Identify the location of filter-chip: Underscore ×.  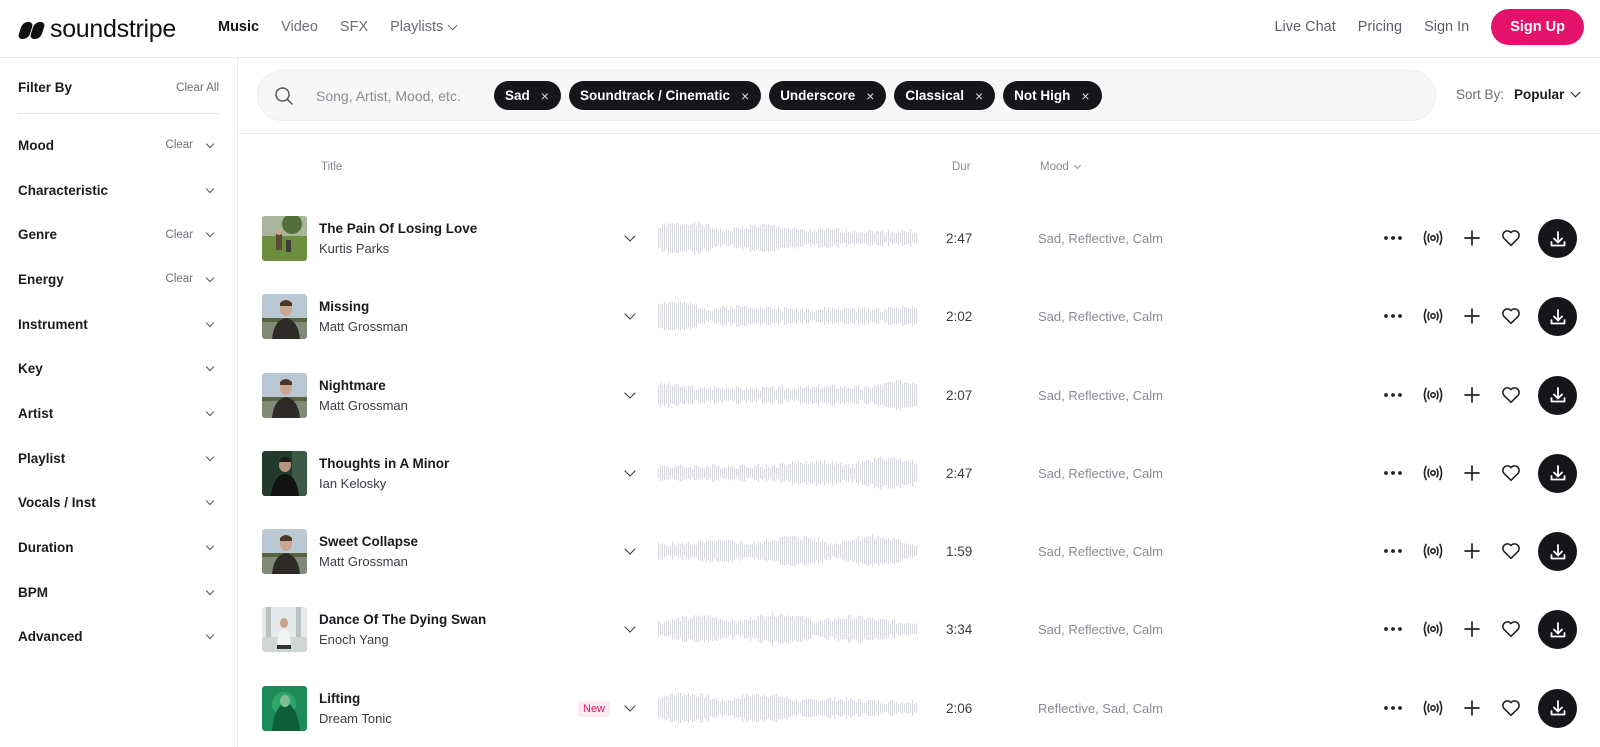
(828, 95).